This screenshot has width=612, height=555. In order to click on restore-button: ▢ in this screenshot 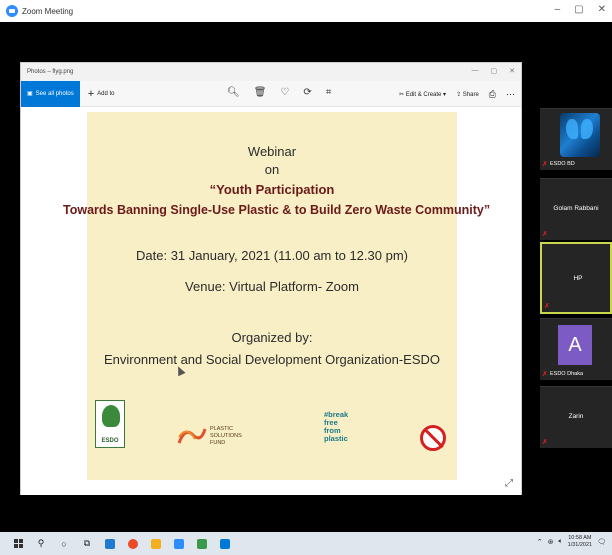, I will do `click(578, 9)`.